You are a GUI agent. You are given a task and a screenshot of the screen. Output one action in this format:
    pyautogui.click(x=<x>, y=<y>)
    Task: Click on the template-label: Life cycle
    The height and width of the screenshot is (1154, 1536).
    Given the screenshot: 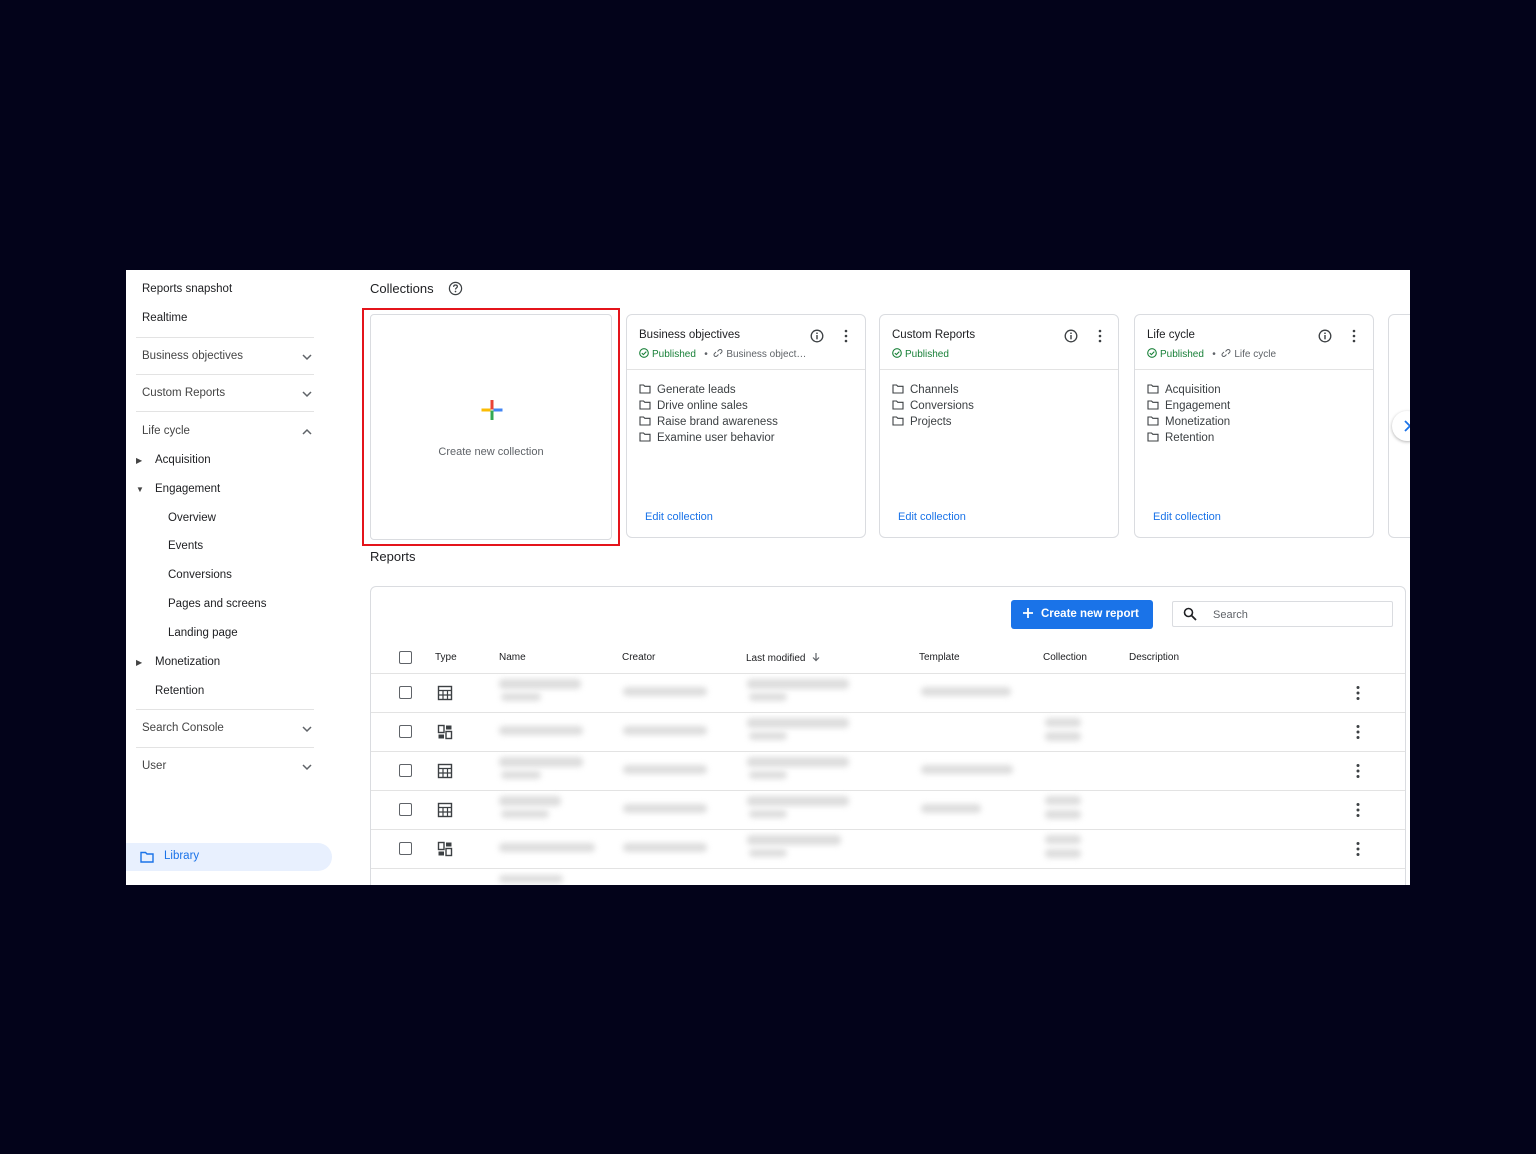 What is the action you would take?
    pyautogui.click(x=1255, y=354)
    